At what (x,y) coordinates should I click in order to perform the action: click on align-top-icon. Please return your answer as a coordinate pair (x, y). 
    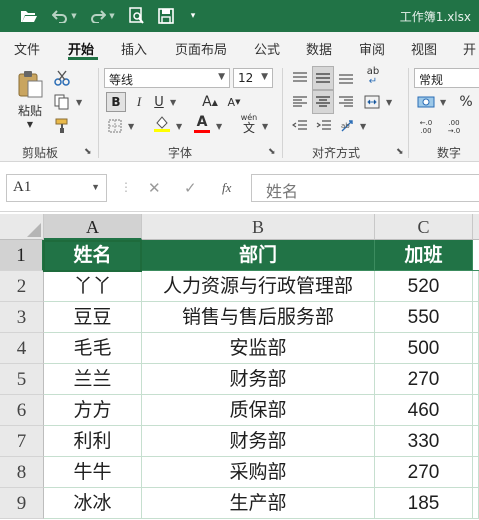
    Looking at the image, I should click on (300, 78).